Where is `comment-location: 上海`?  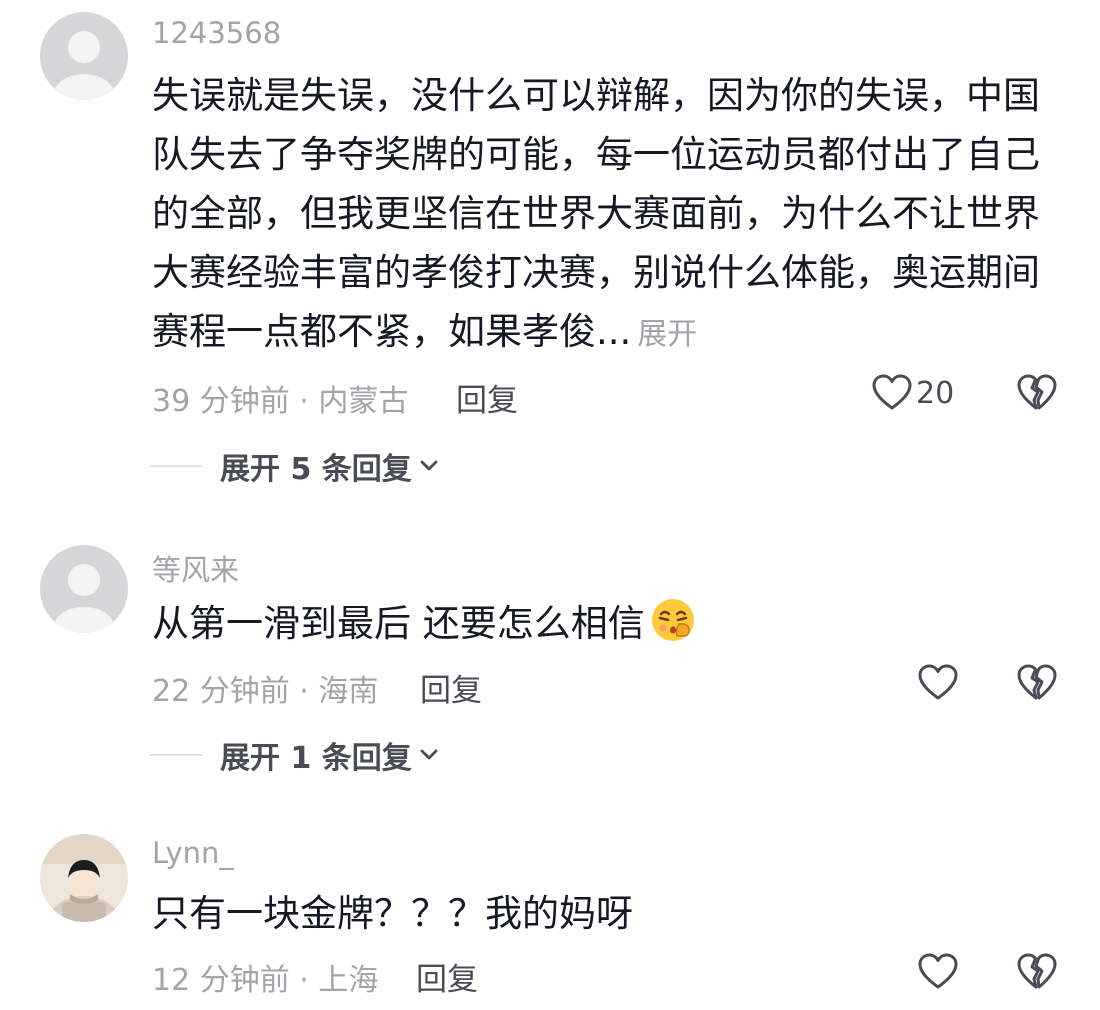
comment-location: 上海 is located at coordinates (348, 980).